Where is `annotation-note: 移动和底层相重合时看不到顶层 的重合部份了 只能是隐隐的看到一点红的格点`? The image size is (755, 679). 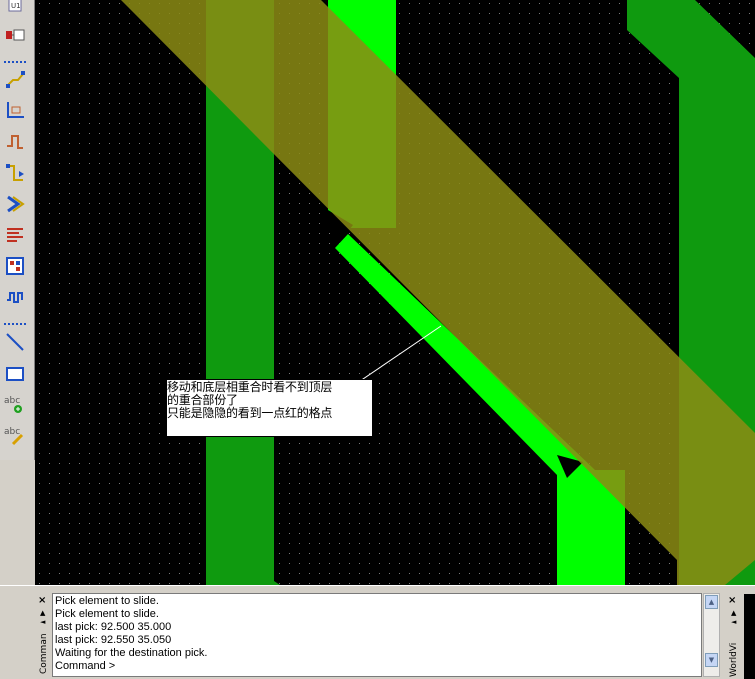 annotation-note: 移动和底层相重合时看不到顶层 的重合部份了 只能是隐隐的看到一点红的格点 is located at coordinates (269, 408).